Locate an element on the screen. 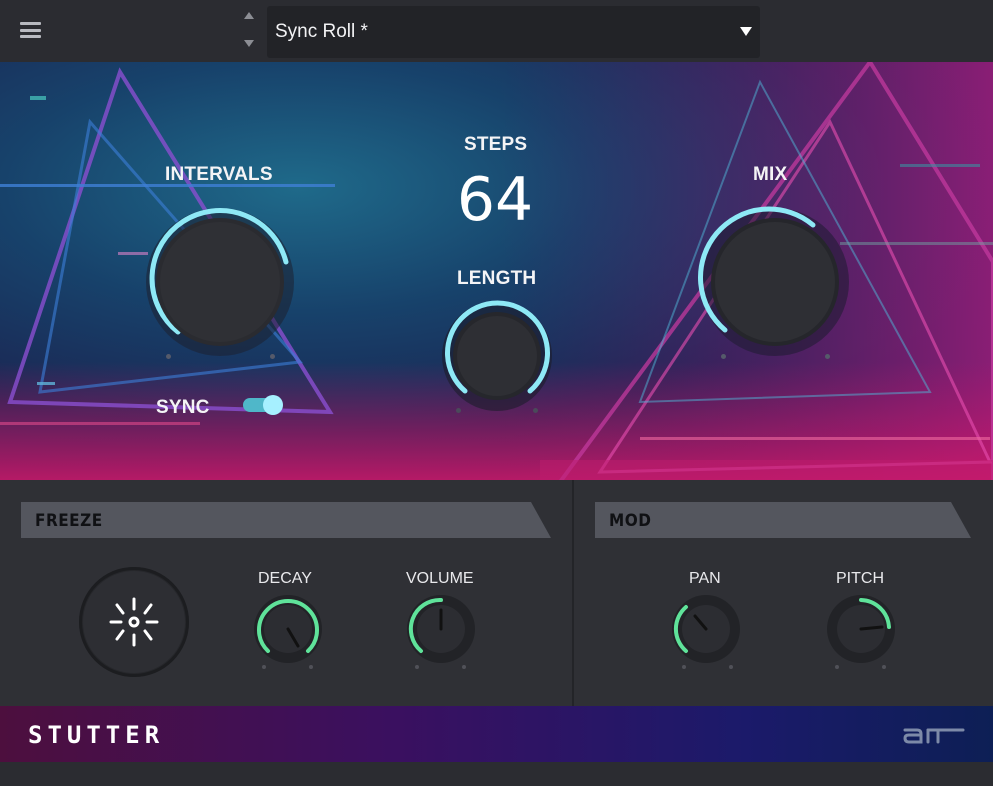  plugin-name: STUTTER is located at coordinates (96, 735).